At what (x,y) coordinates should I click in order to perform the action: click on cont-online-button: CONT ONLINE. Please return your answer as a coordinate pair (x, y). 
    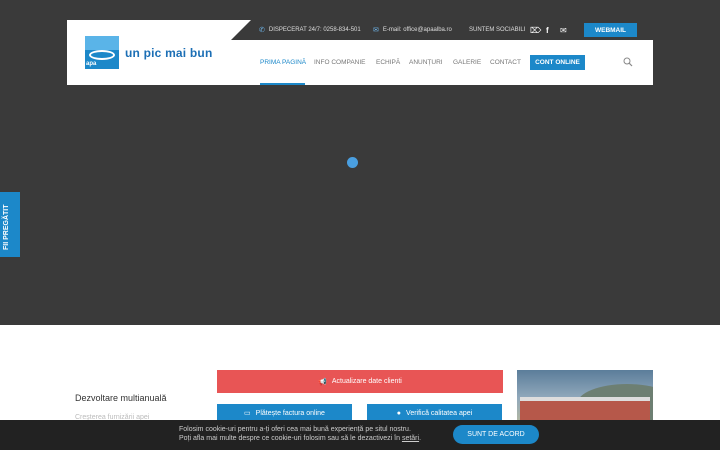
    Looking at the image, I should click on (557, 62).